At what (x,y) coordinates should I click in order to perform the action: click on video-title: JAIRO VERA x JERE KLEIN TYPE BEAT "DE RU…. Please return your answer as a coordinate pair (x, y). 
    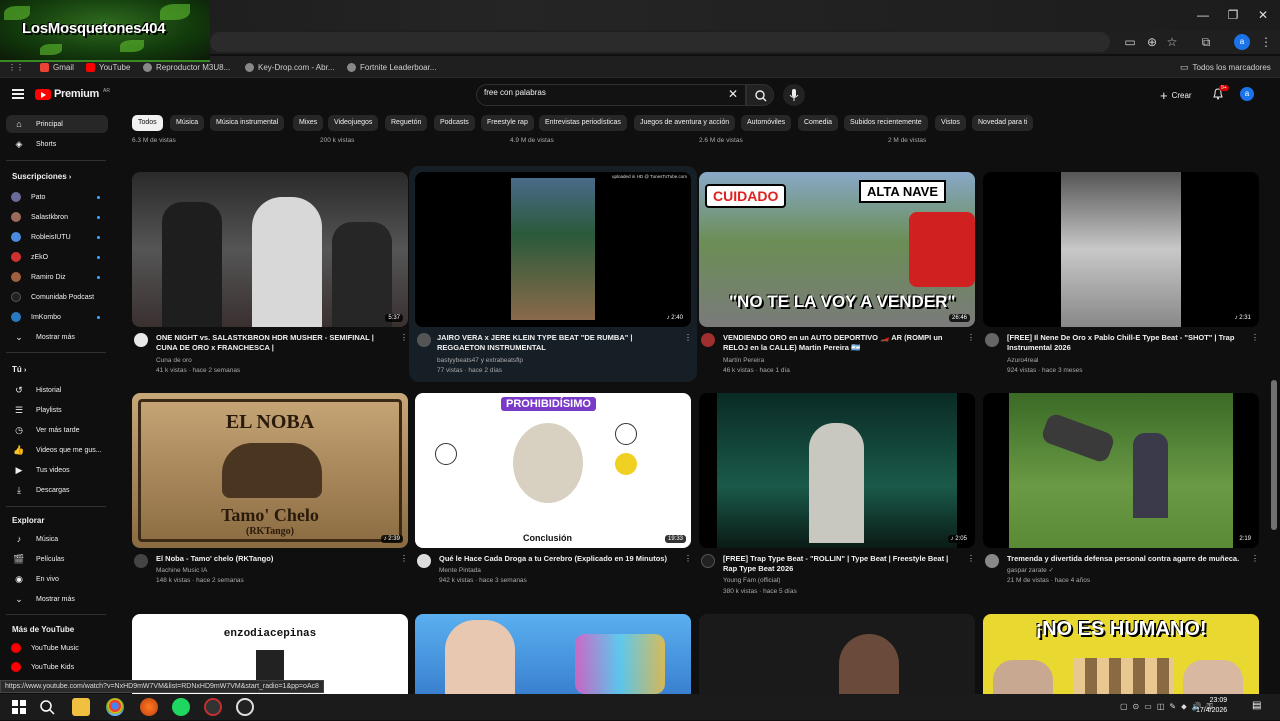
    Looking at the image, I should click on (557, 343).